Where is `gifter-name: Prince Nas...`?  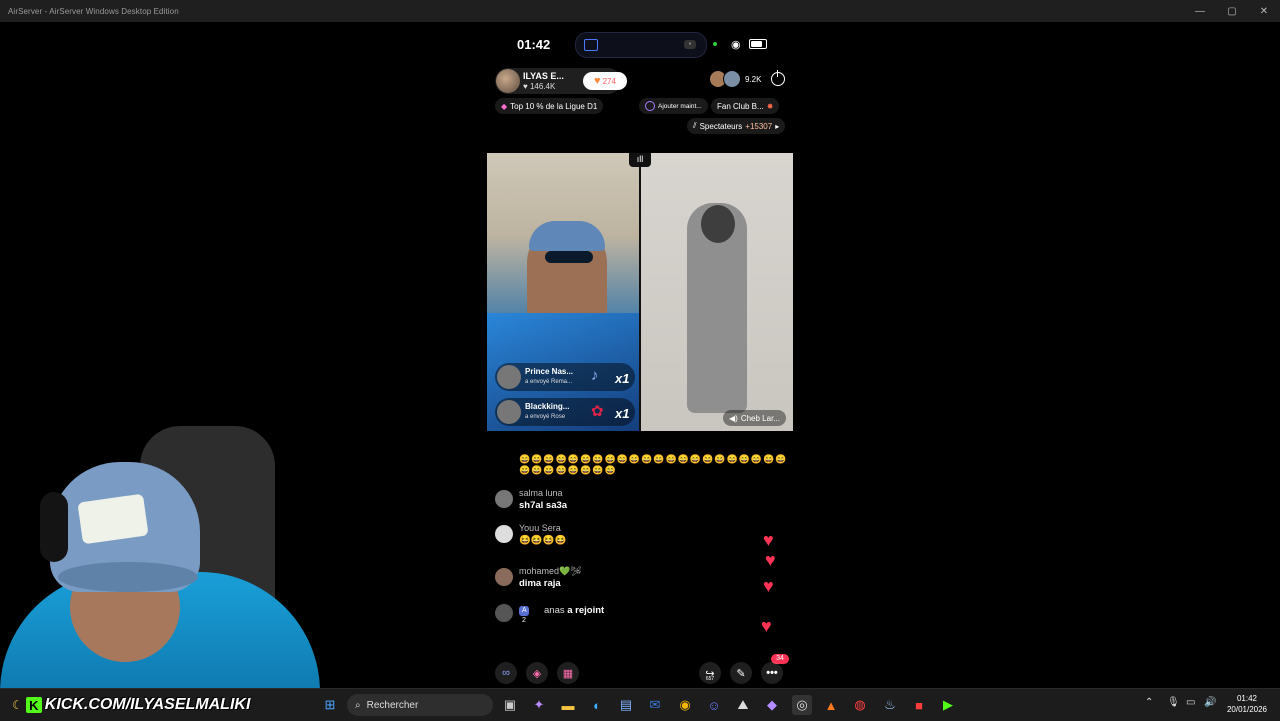
gifter-name: Prince Nas... is located at coordinates (549, 371).